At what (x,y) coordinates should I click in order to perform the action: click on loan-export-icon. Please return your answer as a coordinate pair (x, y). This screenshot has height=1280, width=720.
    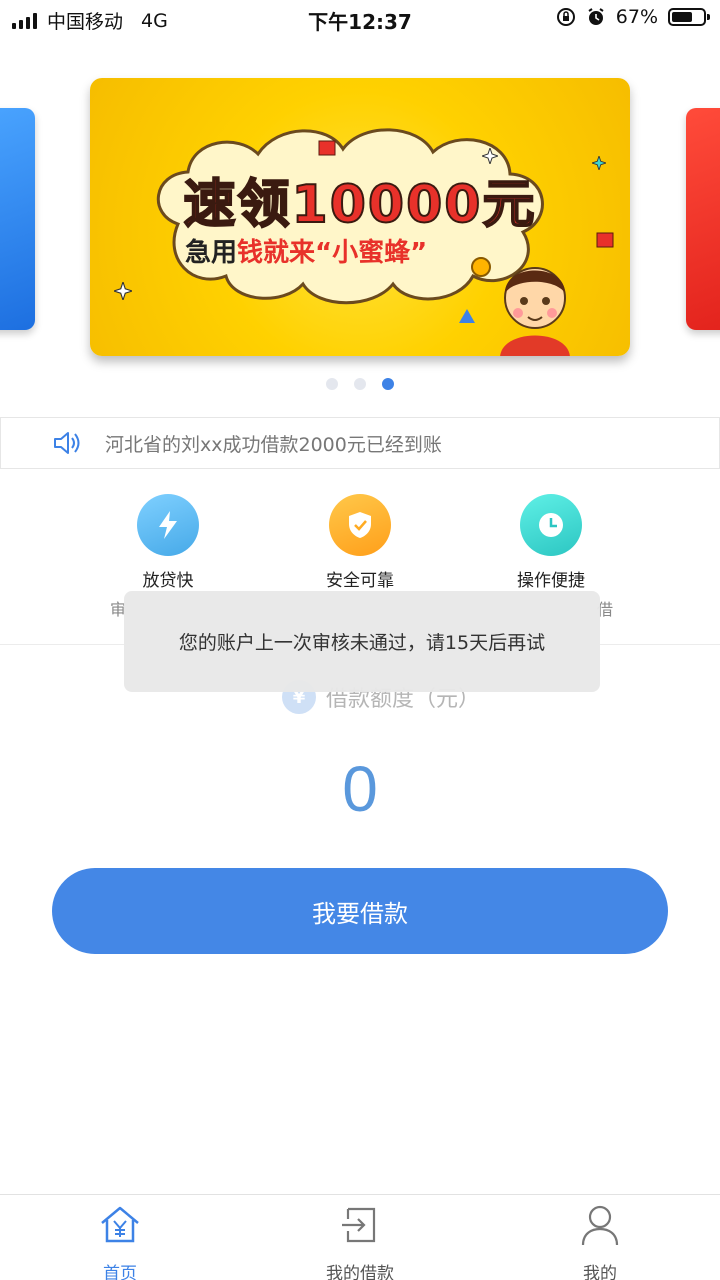
    Looking at the image, I should click on (359, 1225).